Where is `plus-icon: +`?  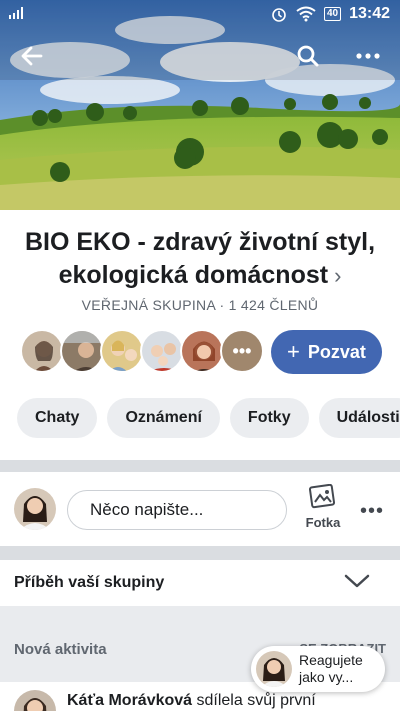
plus-icon: + is located at coordinates (293, 351).